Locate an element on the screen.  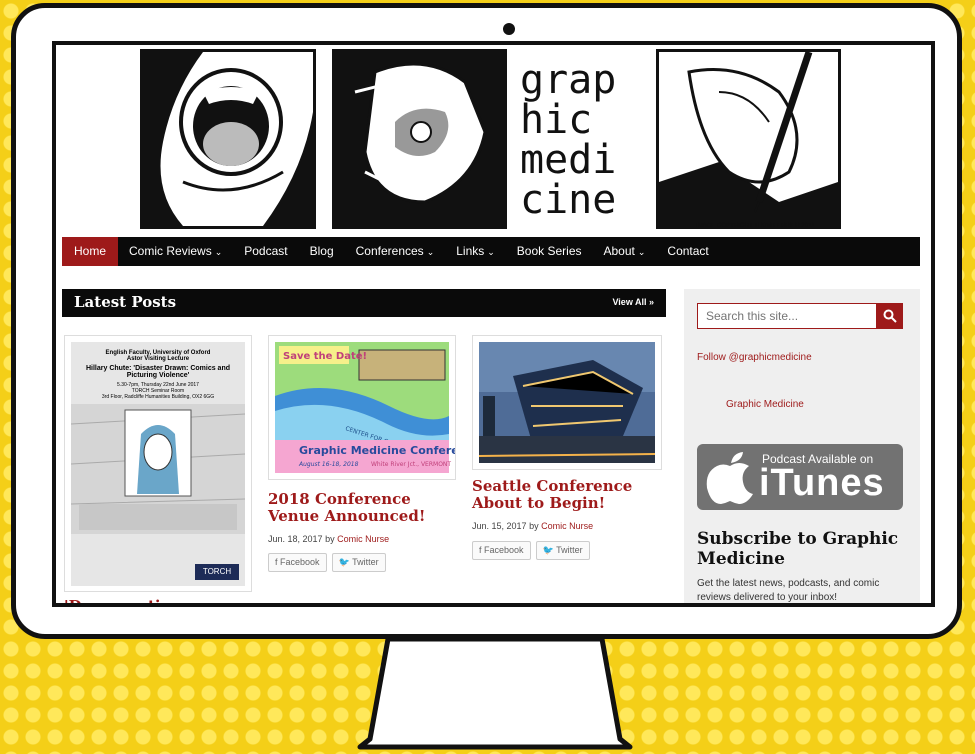
conference-place-text: White River Jct., VERMONT is located at coordinates (411, 464).